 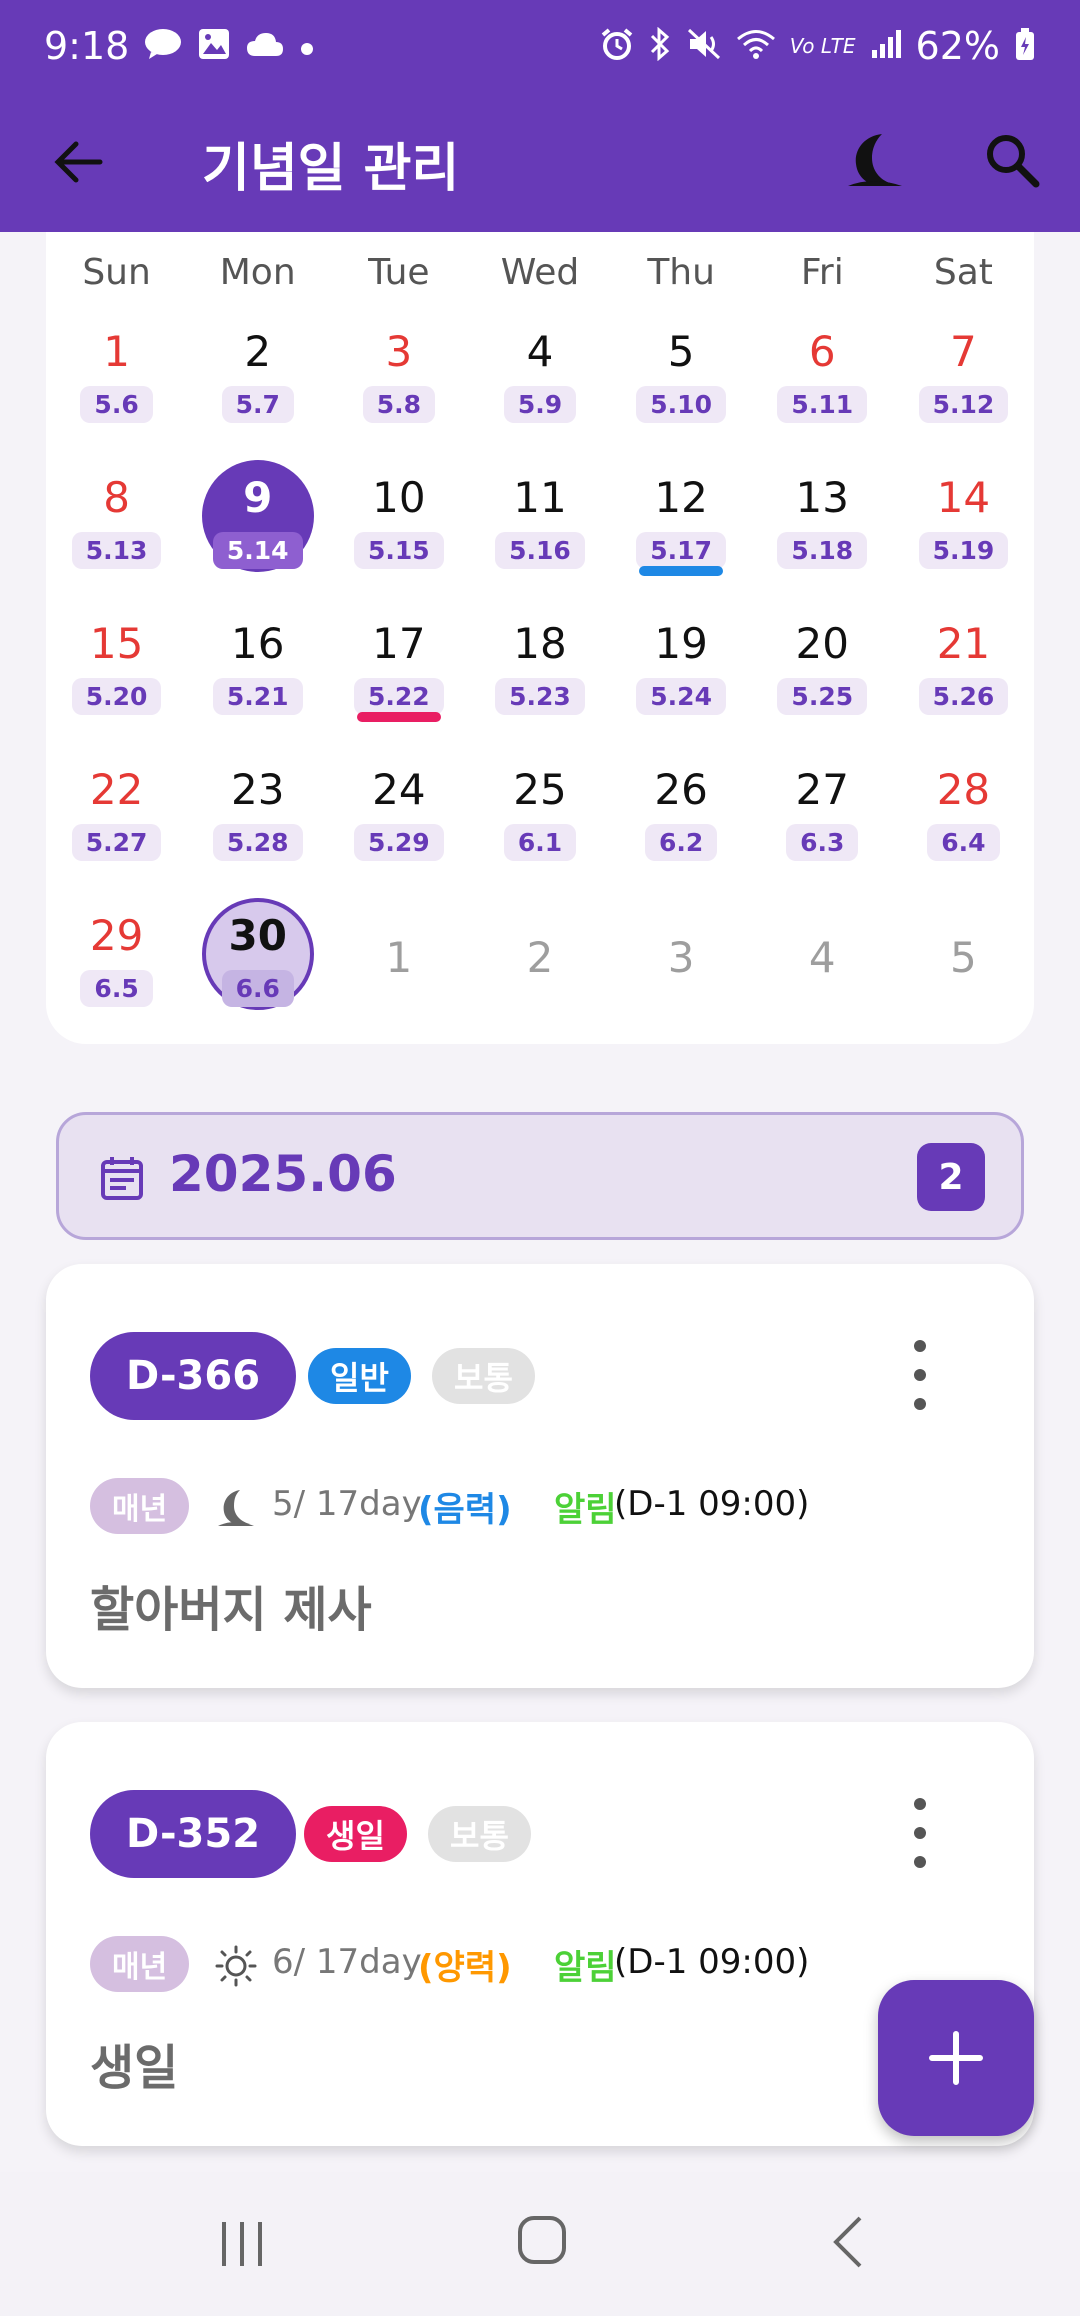 What do you see at coordinates (822, 531) in the screenshot?
I see `calendar-day-cell: 13 5.18` at bounding box center [822, 531].